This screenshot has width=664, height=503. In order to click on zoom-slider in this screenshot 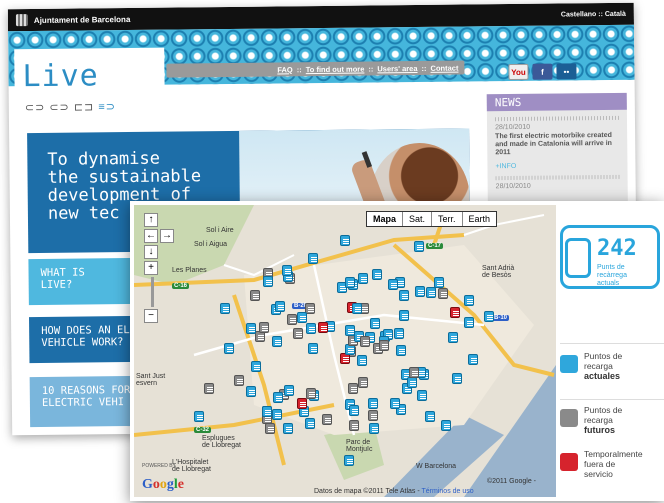, I will do `click(151, 292)`.